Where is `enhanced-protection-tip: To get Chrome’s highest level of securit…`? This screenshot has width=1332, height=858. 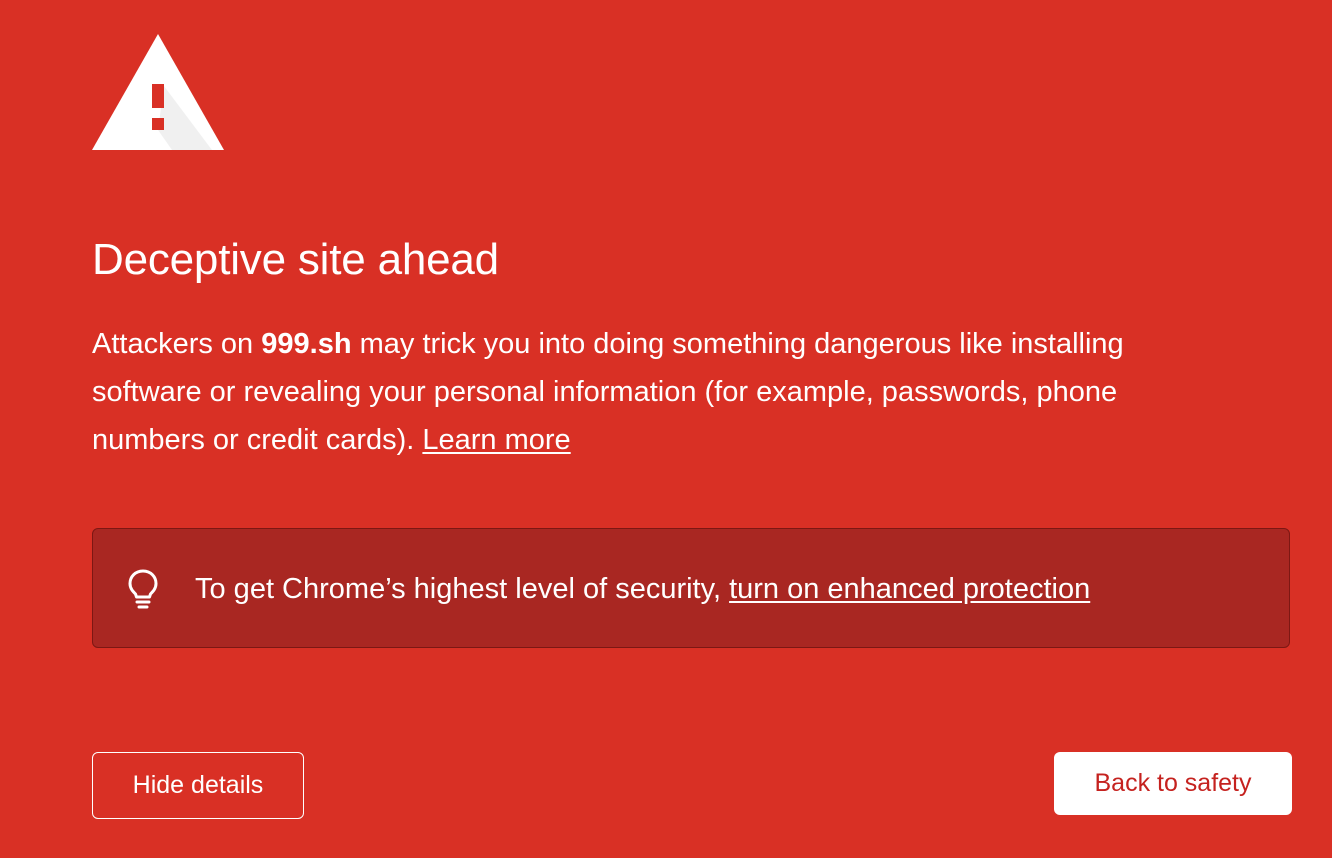 enhanced-protection-tip: To get Chrome’s highest level of securit… is located at coordinates (691, 588).